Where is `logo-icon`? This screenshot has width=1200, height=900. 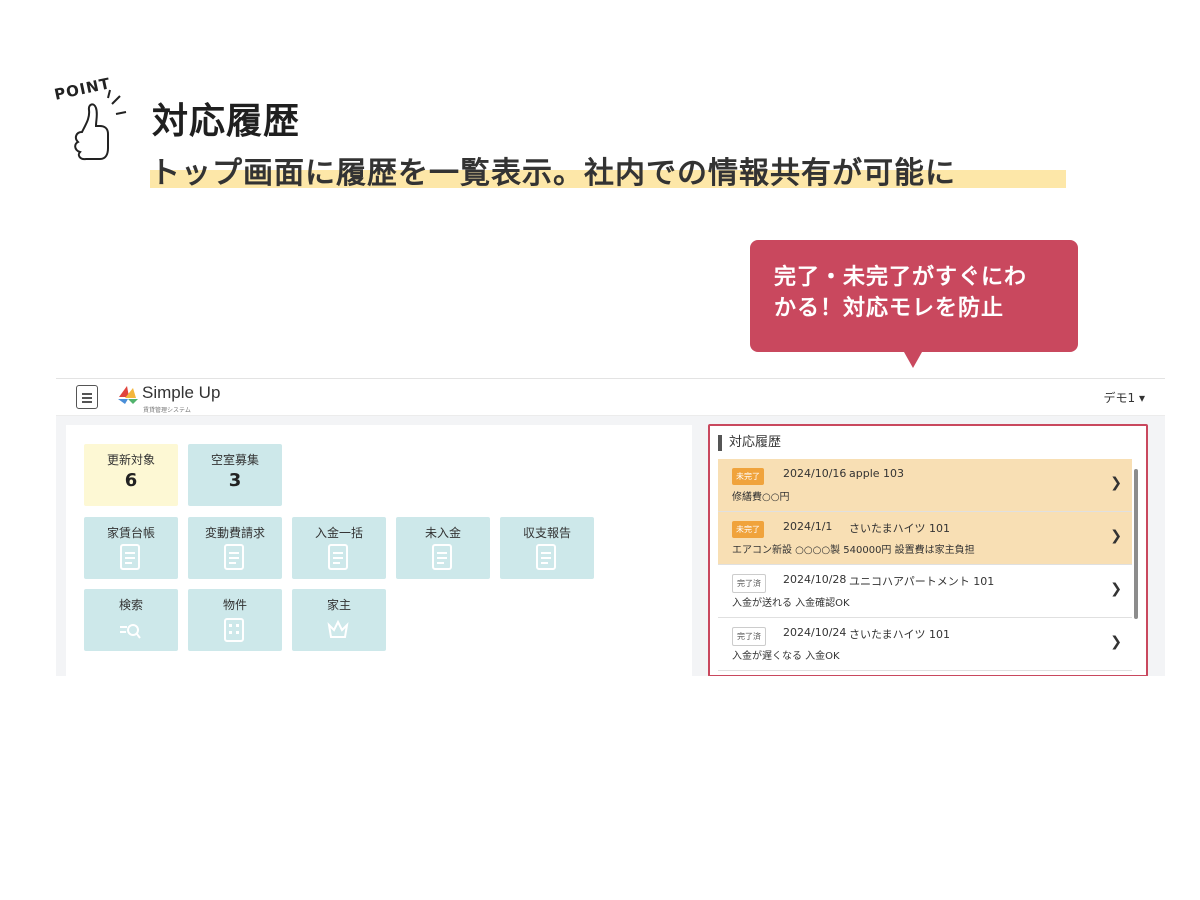
logo-icon is located at coordinates (128, 395).